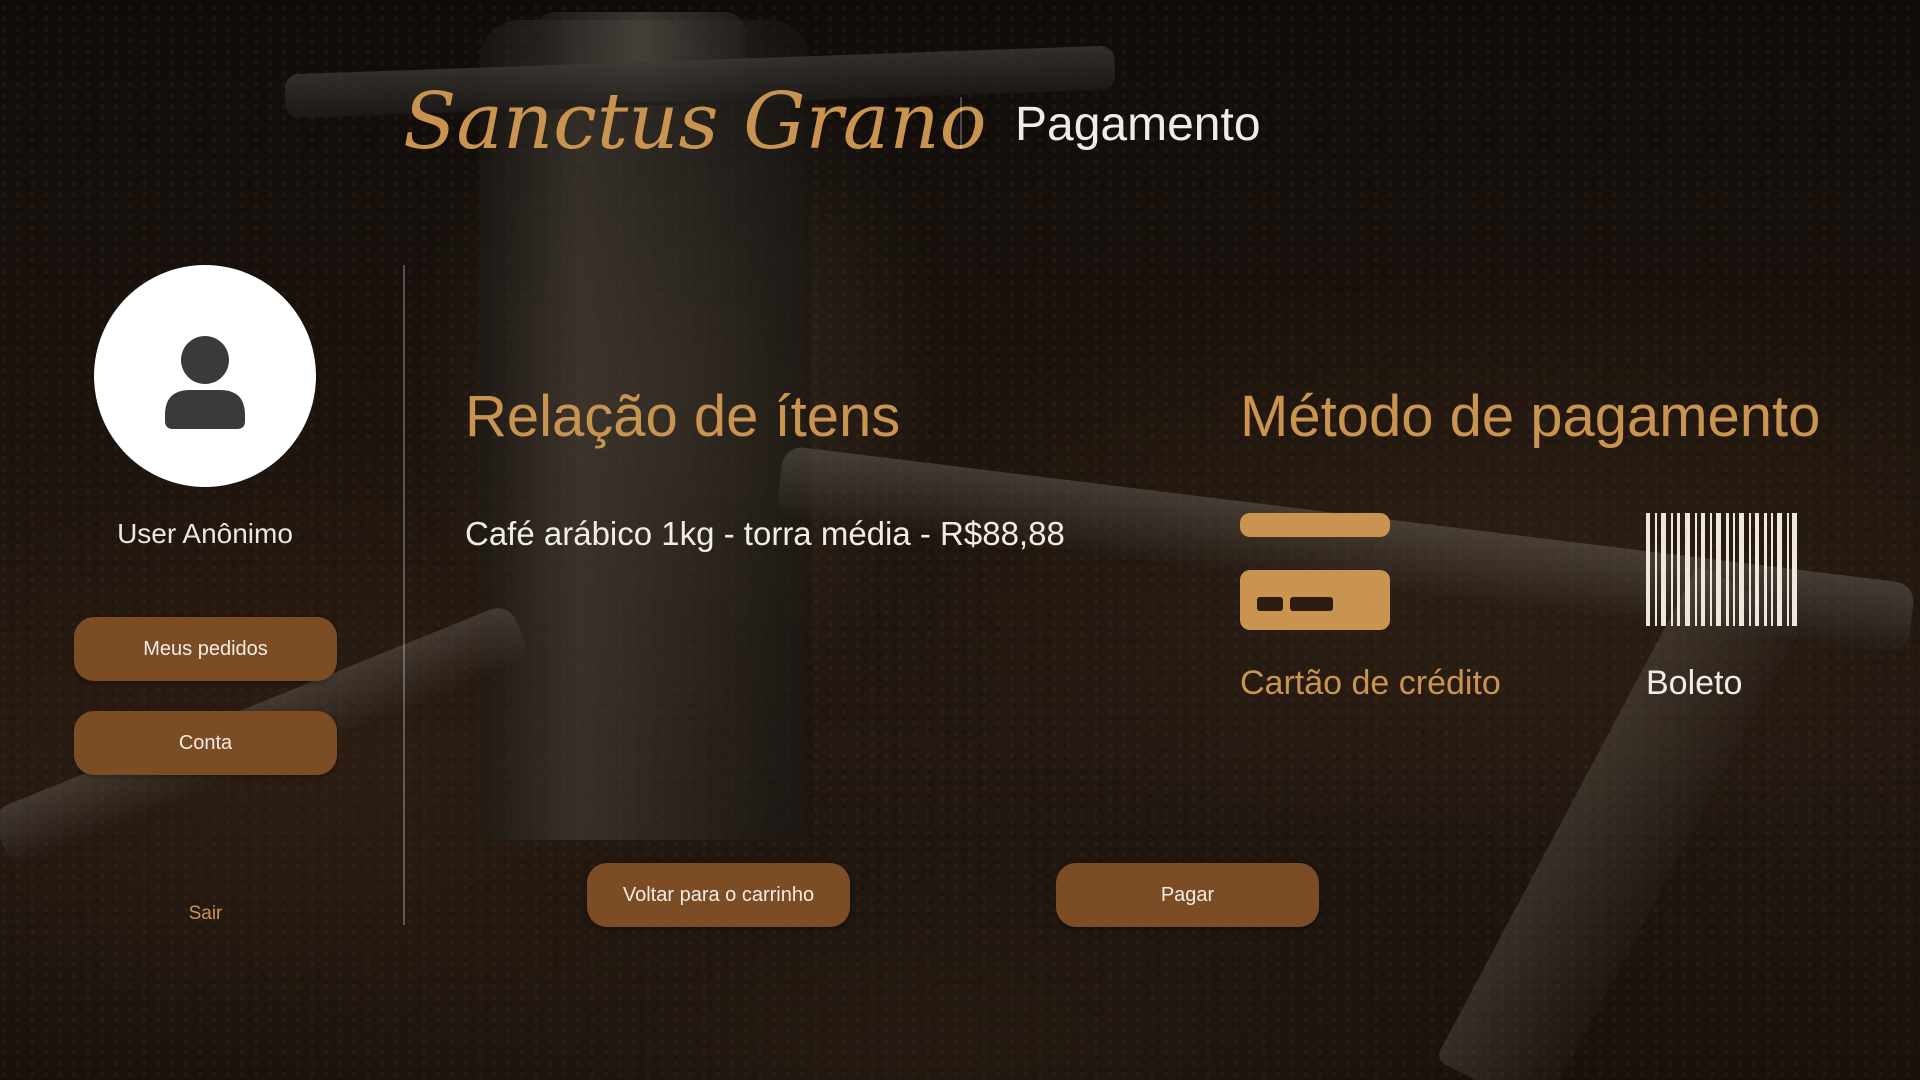  I want to click on sidebar-divider, so click(404, 595).